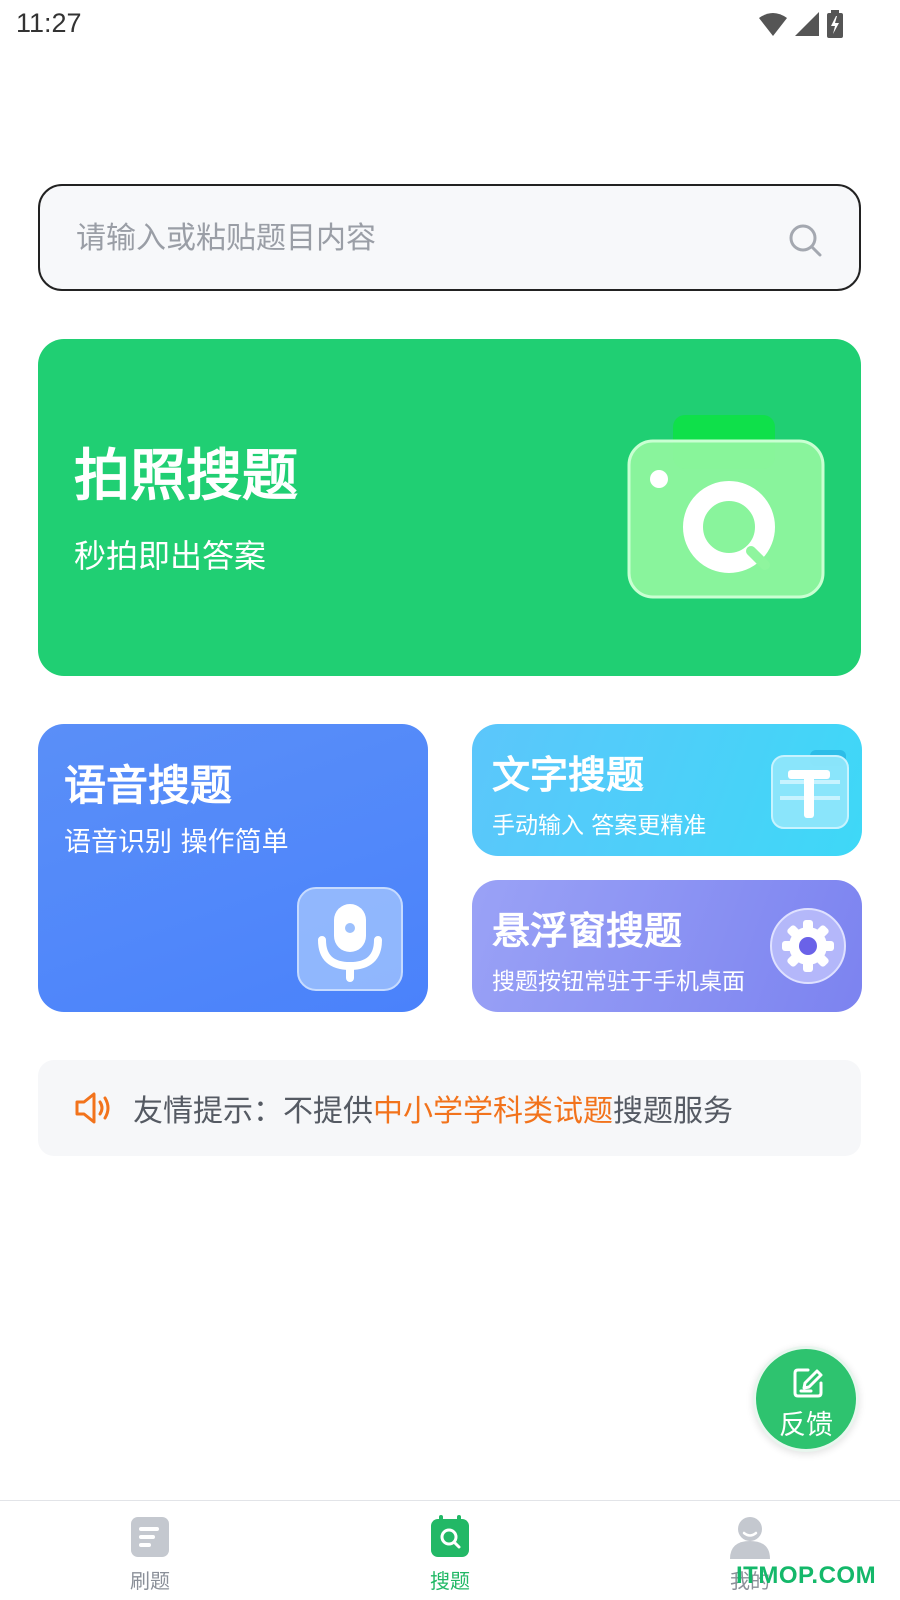 The width and height of the screenshot is (900, 1600). Describe the element at coordinates (835, 24) in the screenshot. I see `battery-icon` at that location.